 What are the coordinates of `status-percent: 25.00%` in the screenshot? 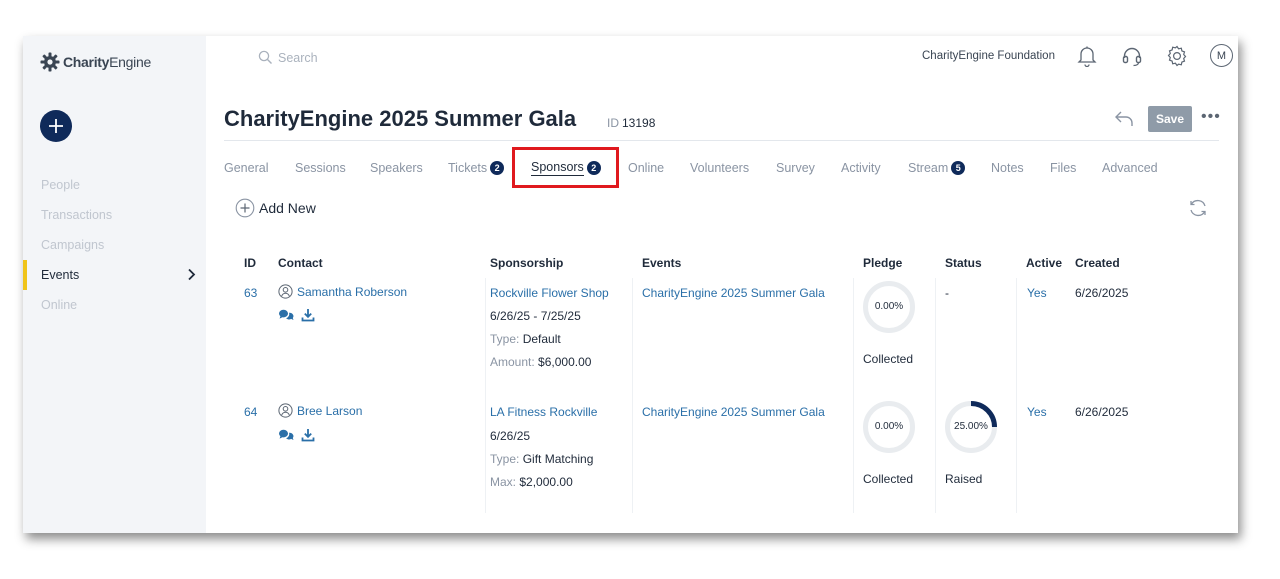 It's located at (971, 426).